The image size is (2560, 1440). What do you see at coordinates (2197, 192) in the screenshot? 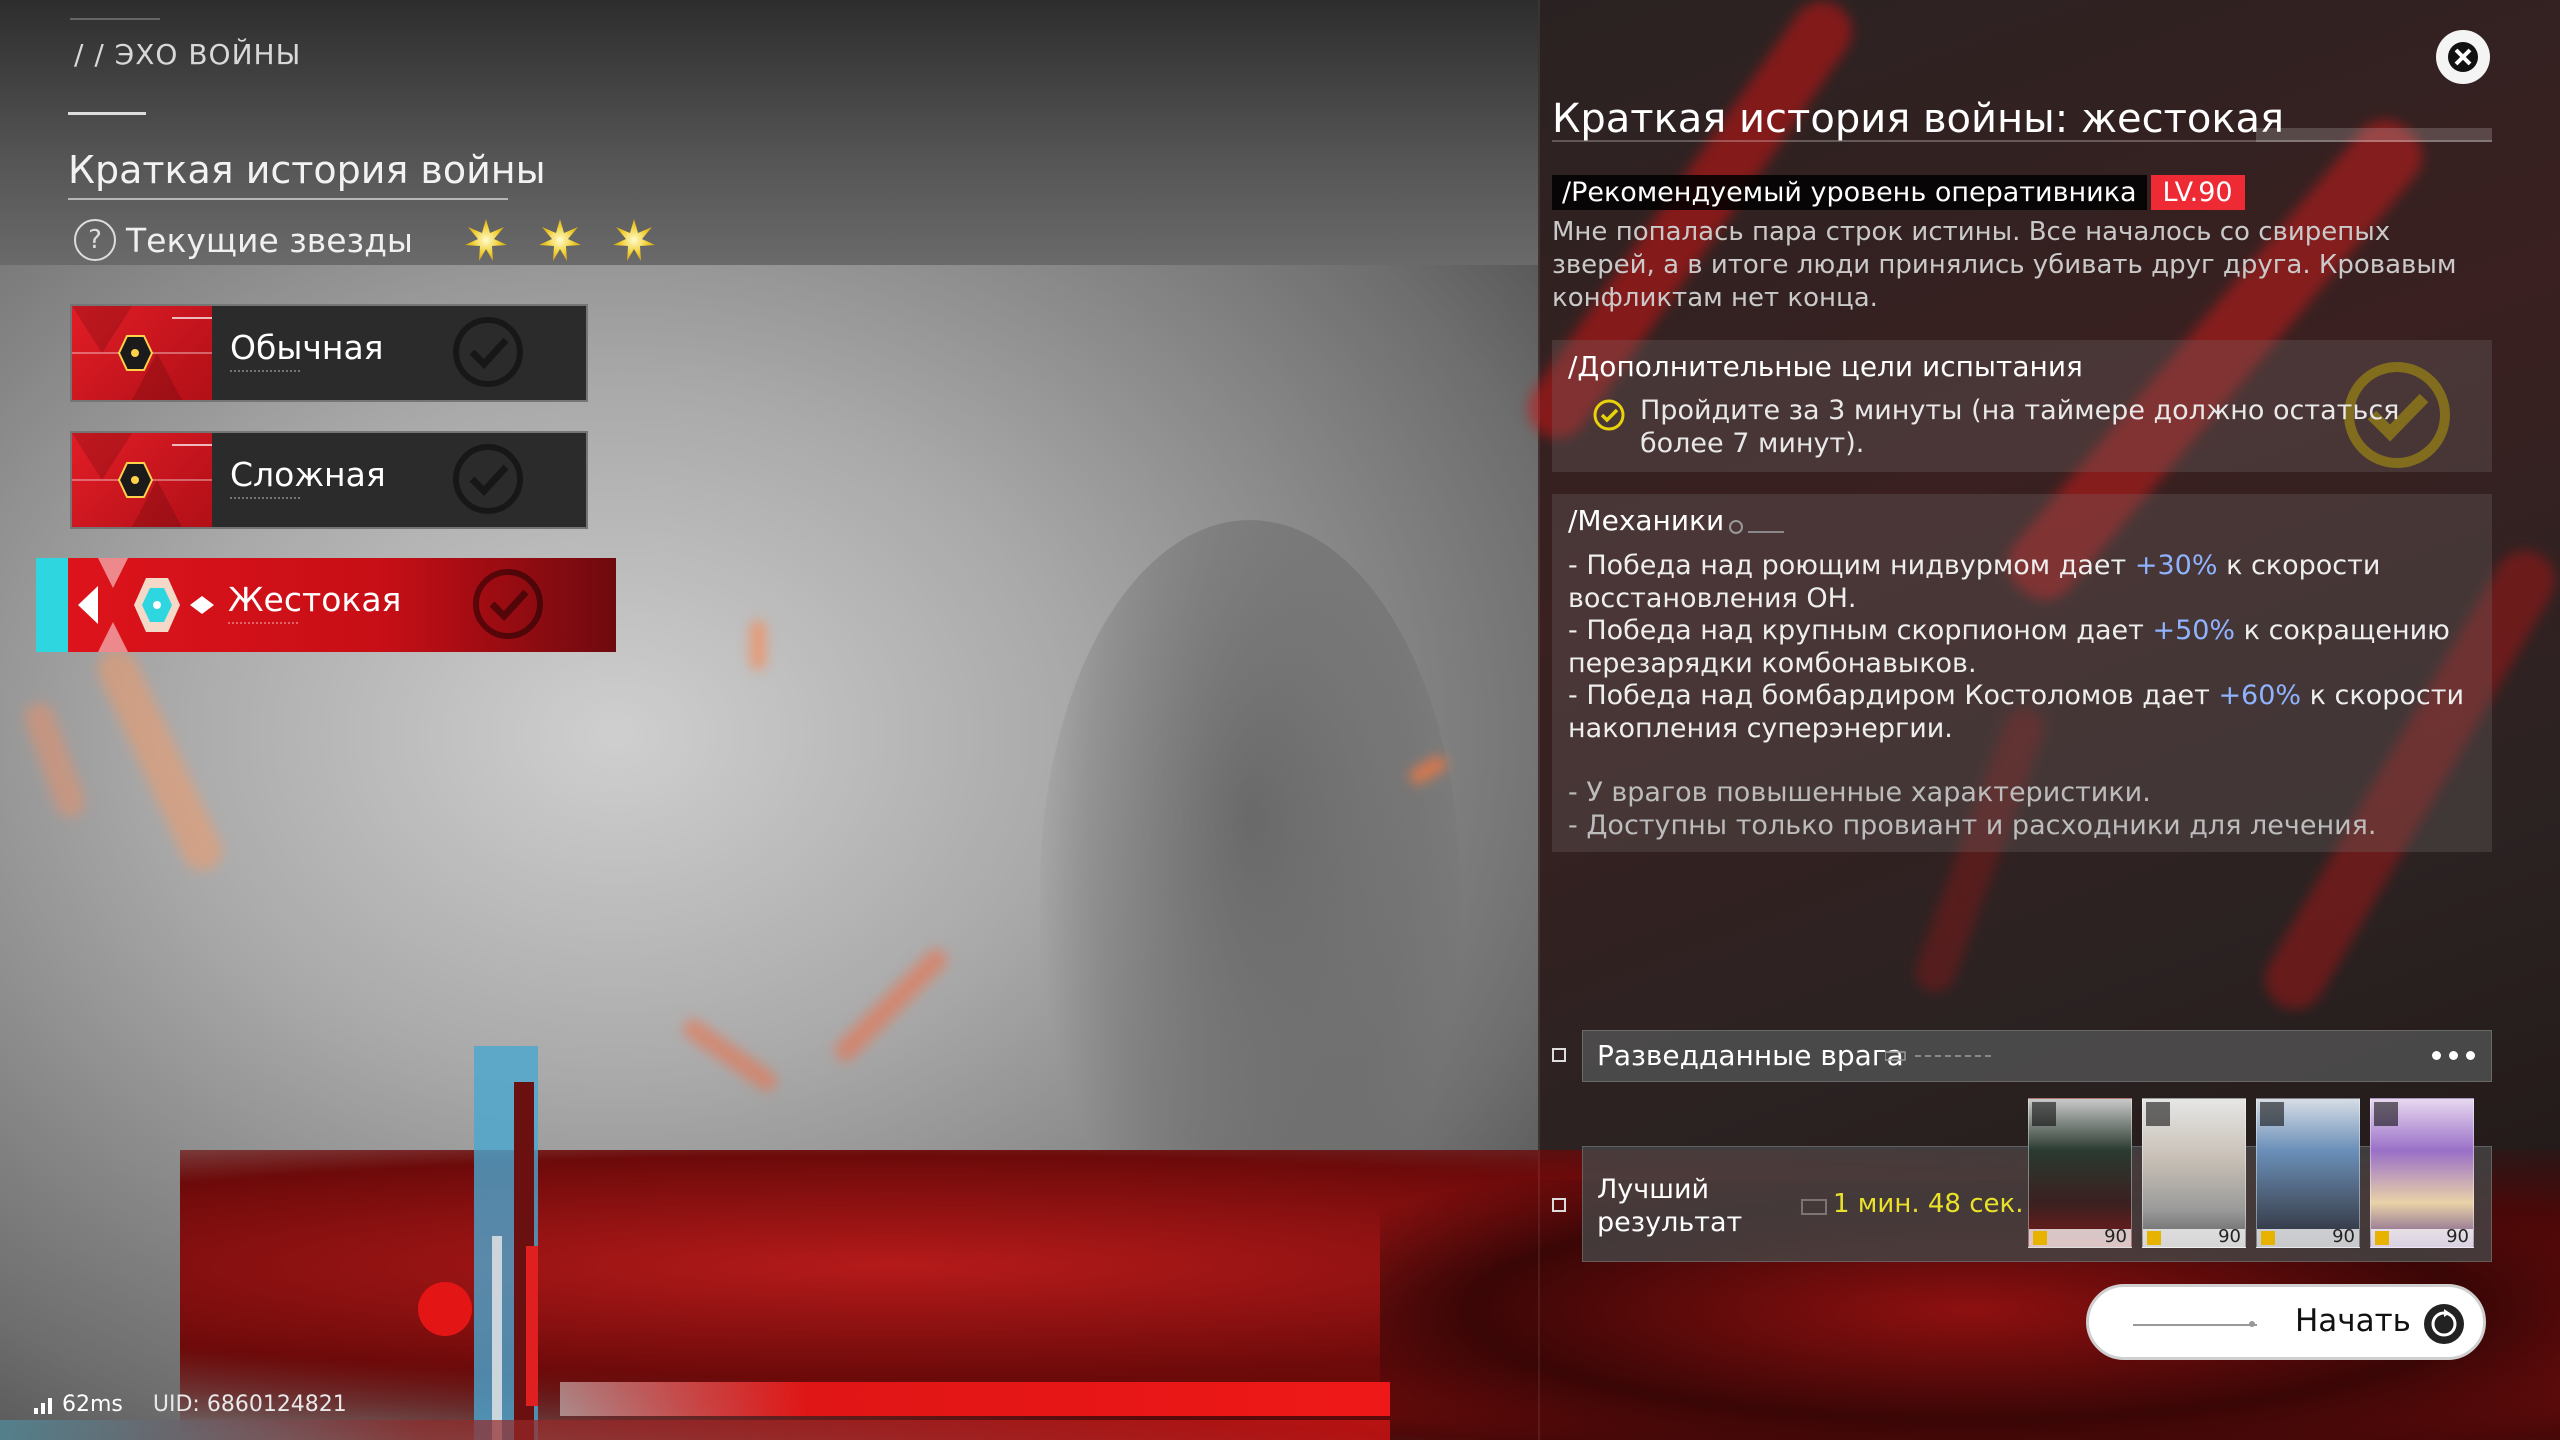
I see `level-badge: LV.90` at bounding box center [2197, 192].